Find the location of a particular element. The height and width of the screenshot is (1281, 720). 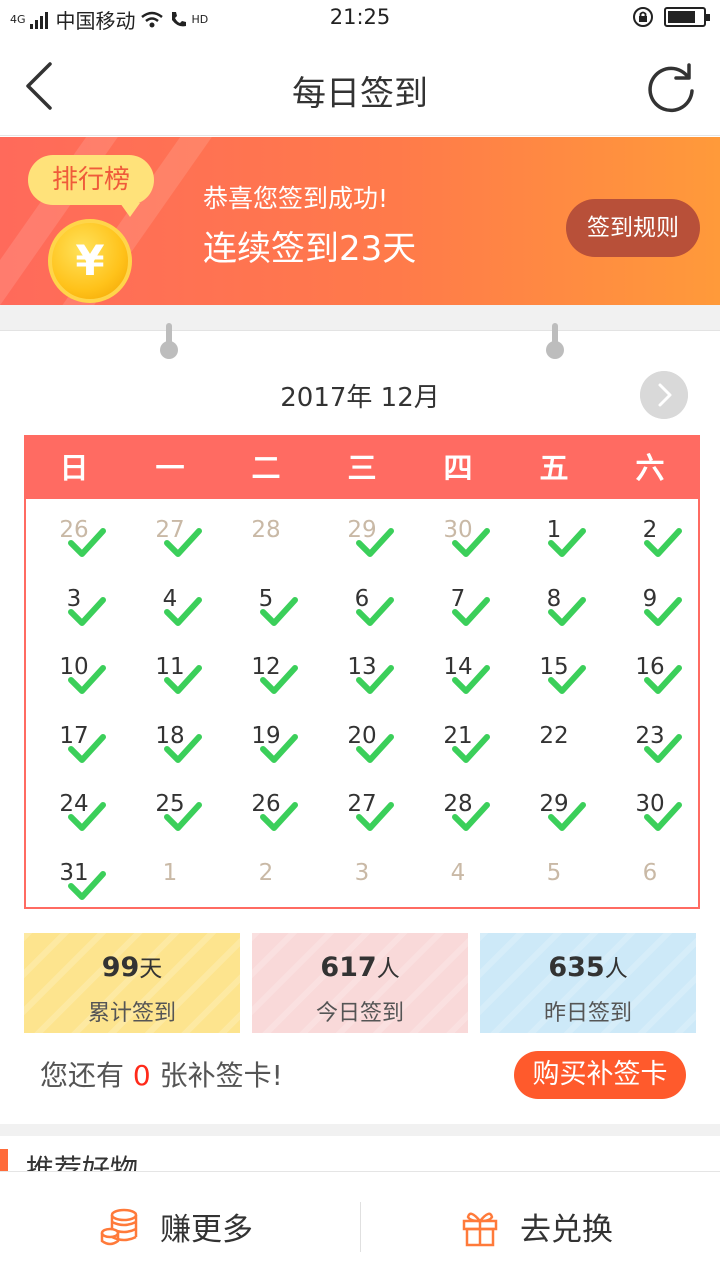

calendar-day: 9 is located at coordinates (650, 606).